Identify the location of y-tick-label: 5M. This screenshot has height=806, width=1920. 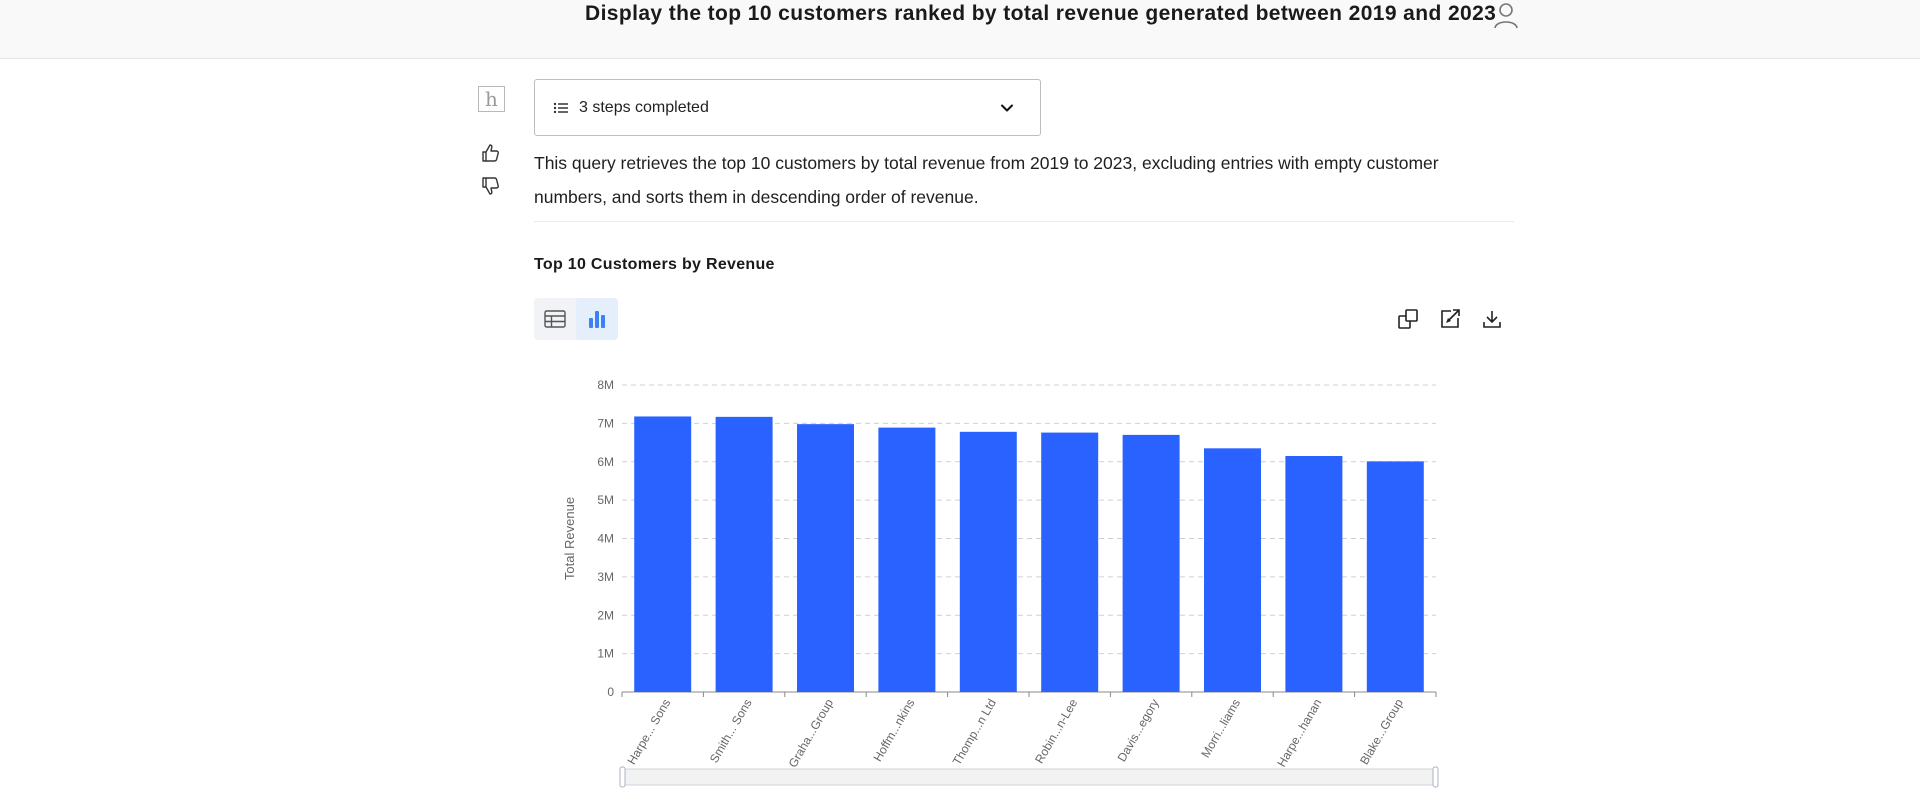
(605, 500).